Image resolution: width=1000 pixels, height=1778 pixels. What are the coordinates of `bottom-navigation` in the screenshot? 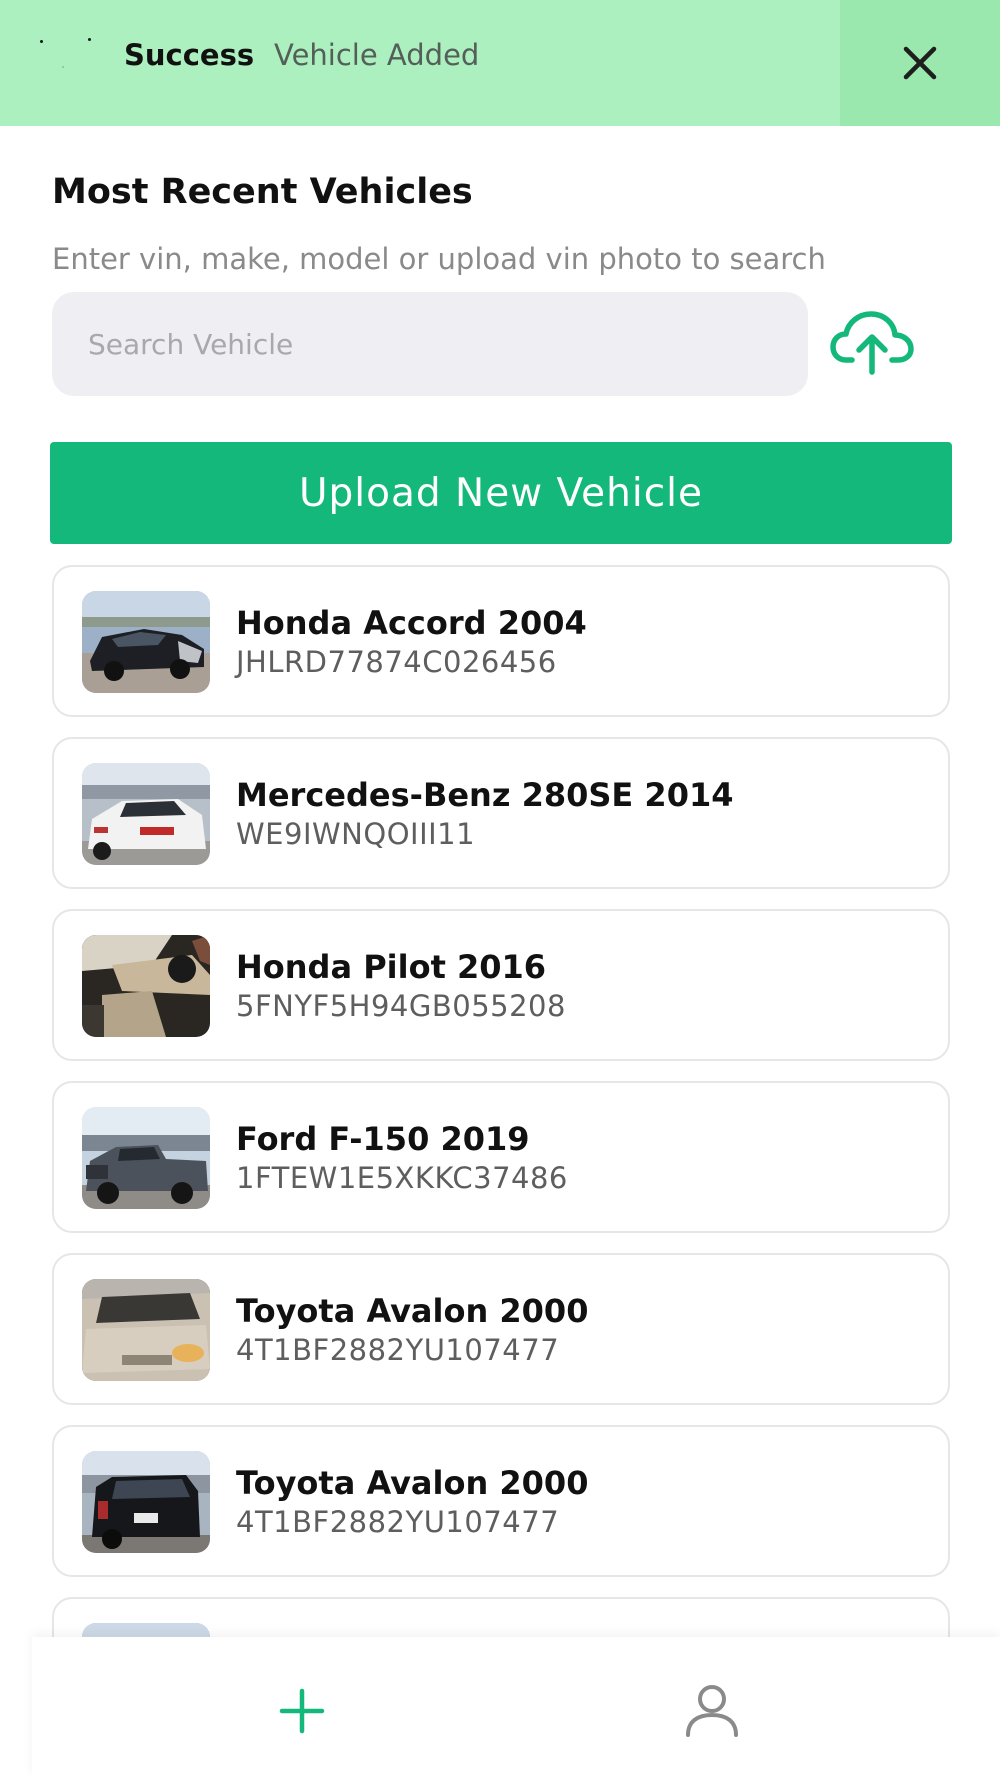 It's located at (516, 1707).